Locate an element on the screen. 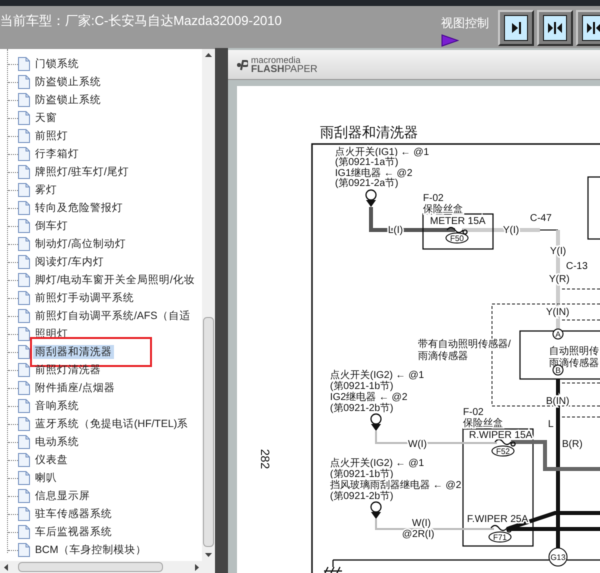 This screenshot has width=600, height=573. fuse-code-label: F71 is located at coordinates (500, 537).